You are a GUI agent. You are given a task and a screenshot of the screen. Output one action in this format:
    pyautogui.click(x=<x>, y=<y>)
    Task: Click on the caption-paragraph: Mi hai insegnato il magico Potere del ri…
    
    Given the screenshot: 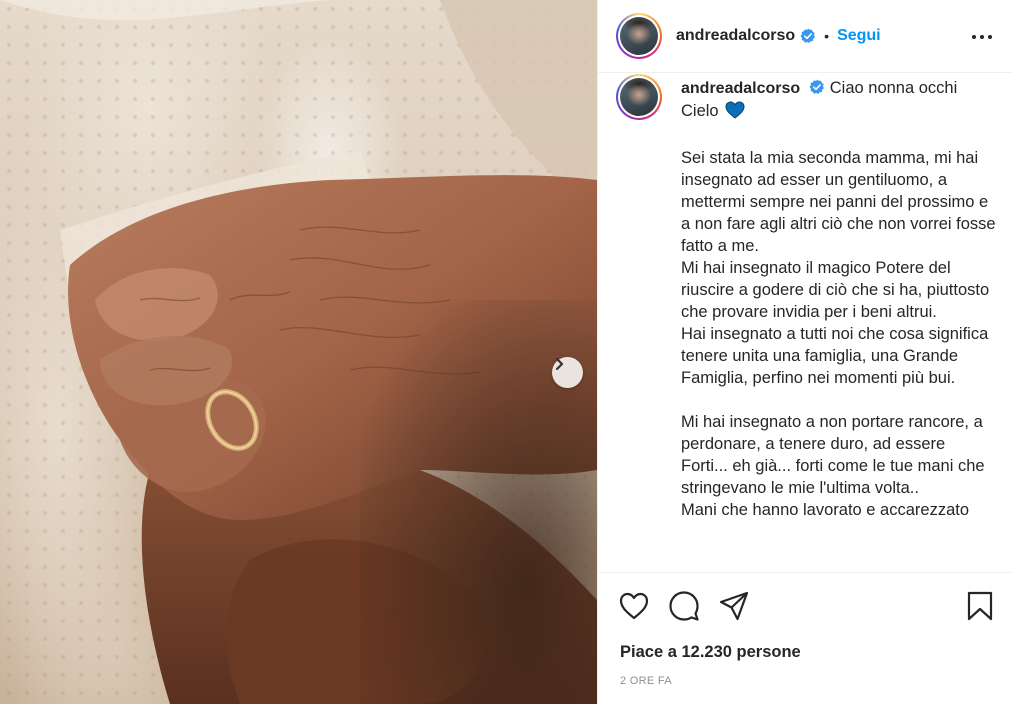 What is the action you would take?
    pyautogui.click(x=835, y=290)
    